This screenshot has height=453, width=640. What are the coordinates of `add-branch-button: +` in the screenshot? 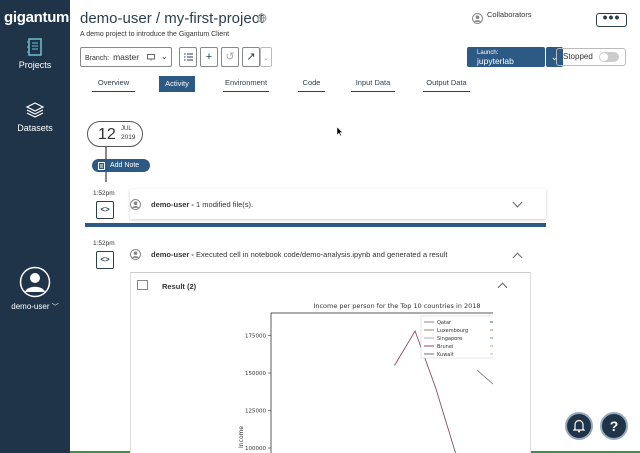 It's located at (209, 57).